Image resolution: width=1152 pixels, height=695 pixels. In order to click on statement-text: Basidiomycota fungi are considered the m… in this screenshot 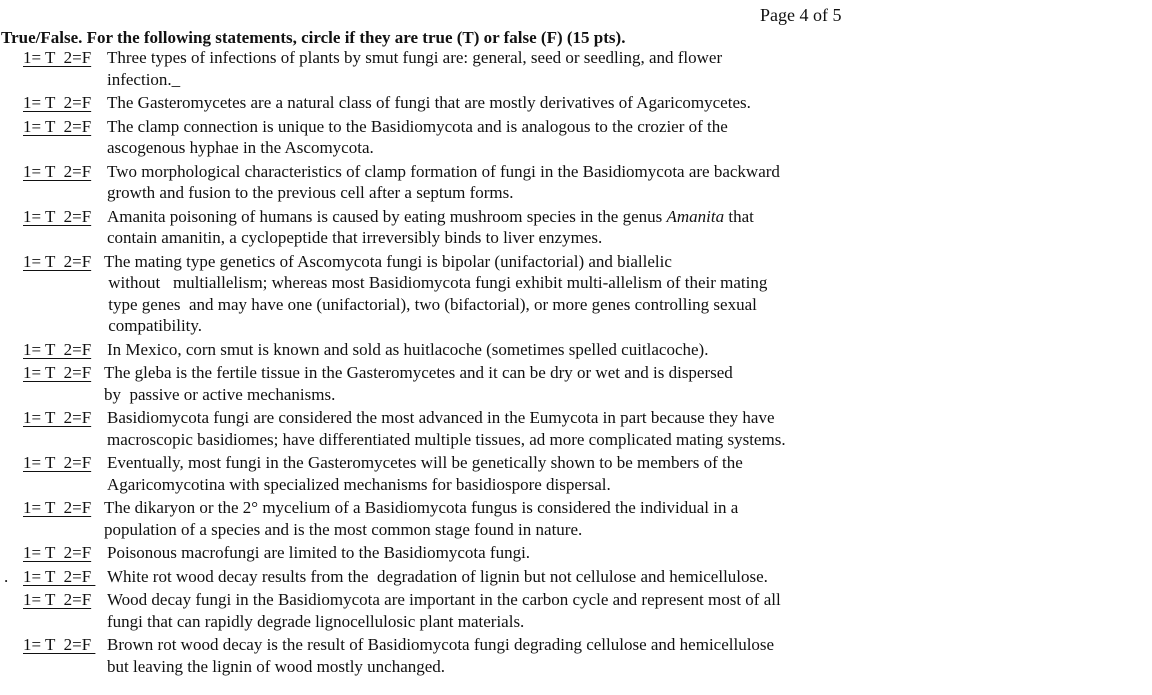, I will do `click(450, 428)`.